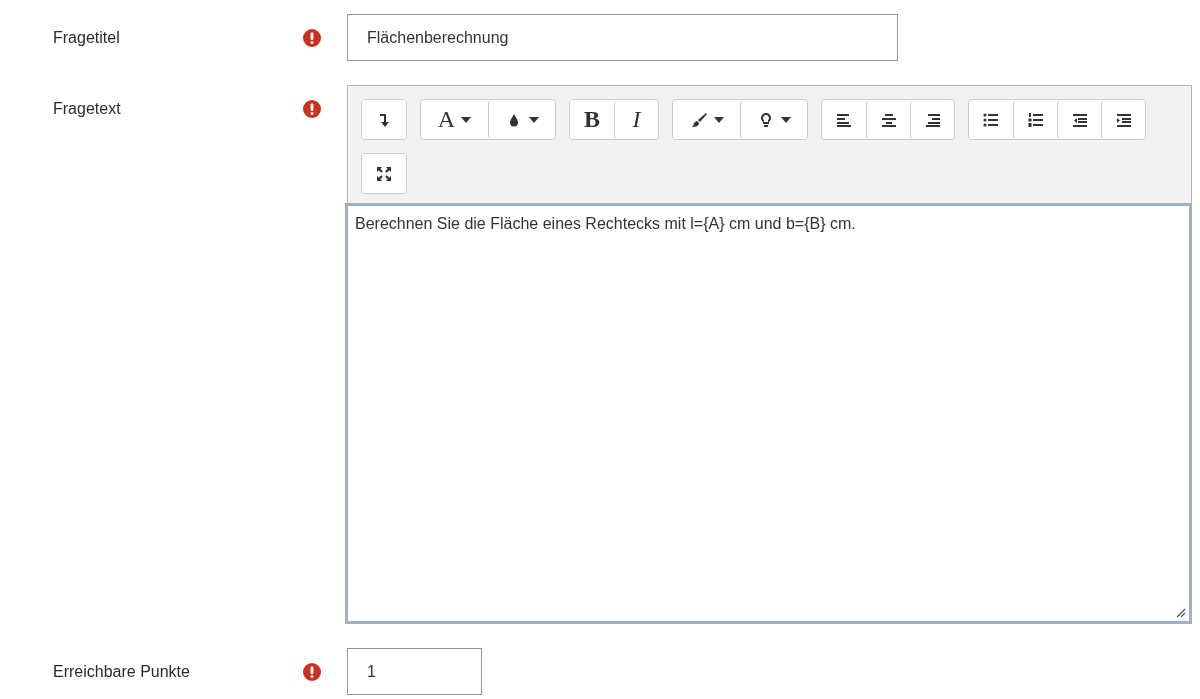  What do you see at coordinates (87, 109) in the screenshot?
I see `field-label: Fragetext` at bounding box center [87, 109].